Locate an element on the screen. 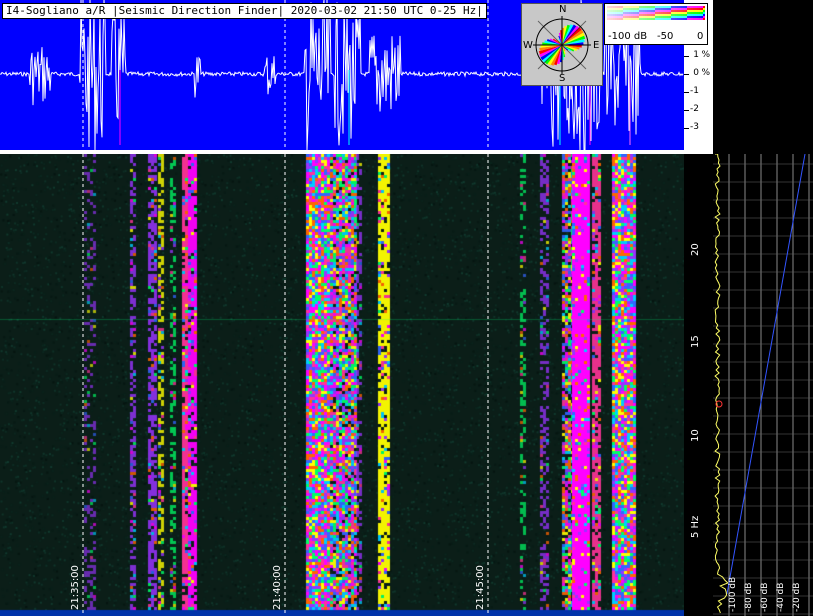 This screenshot has width=813, height=616. compass-east: E is located at coordinates (596, 45).